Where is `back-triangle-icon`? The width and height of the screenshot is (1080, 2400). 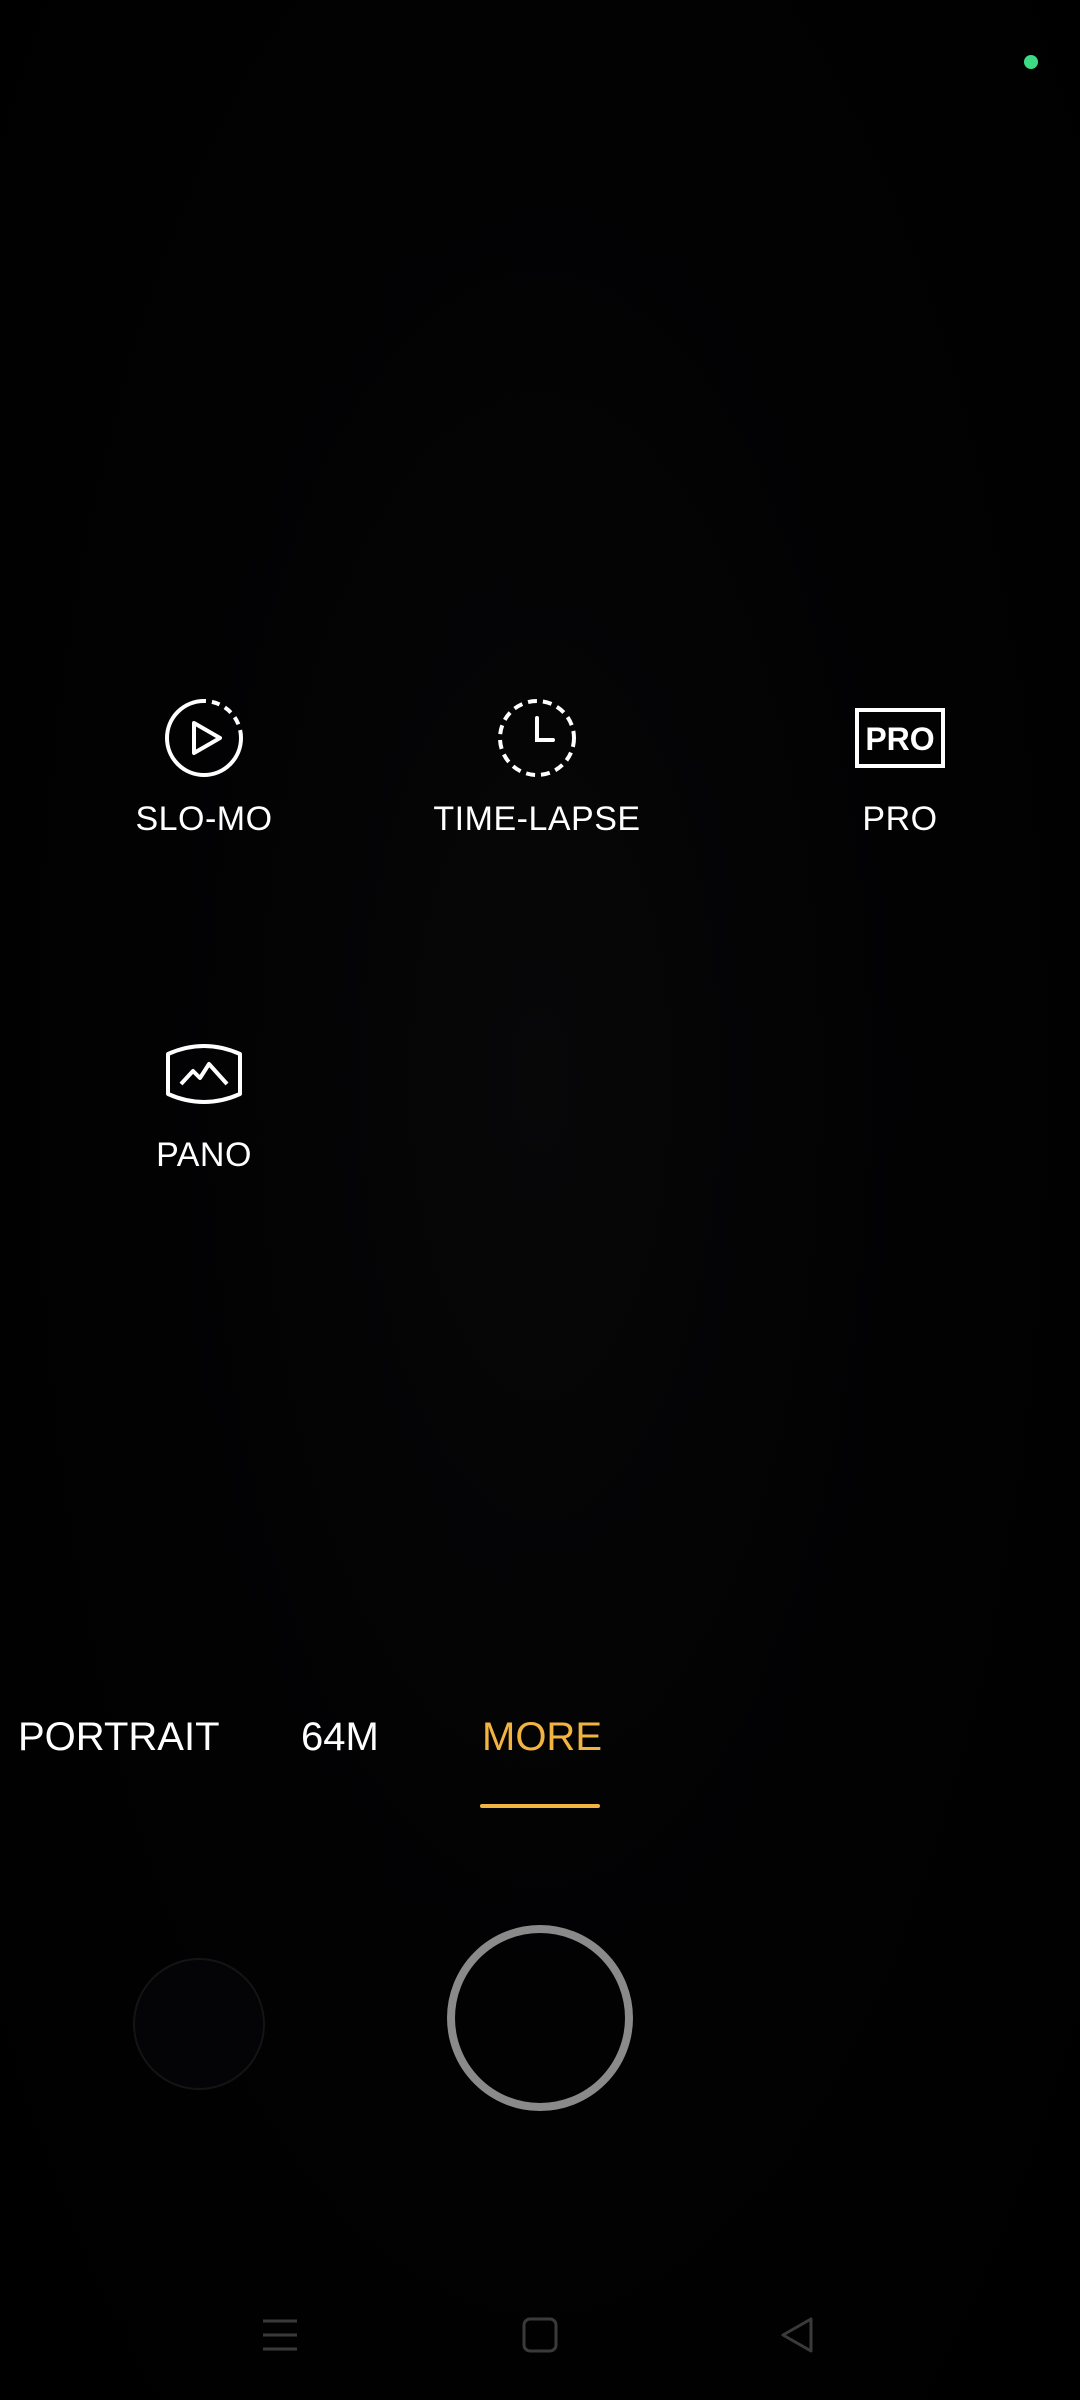
back-triangle-icon is located at coordinates (797, 2335).